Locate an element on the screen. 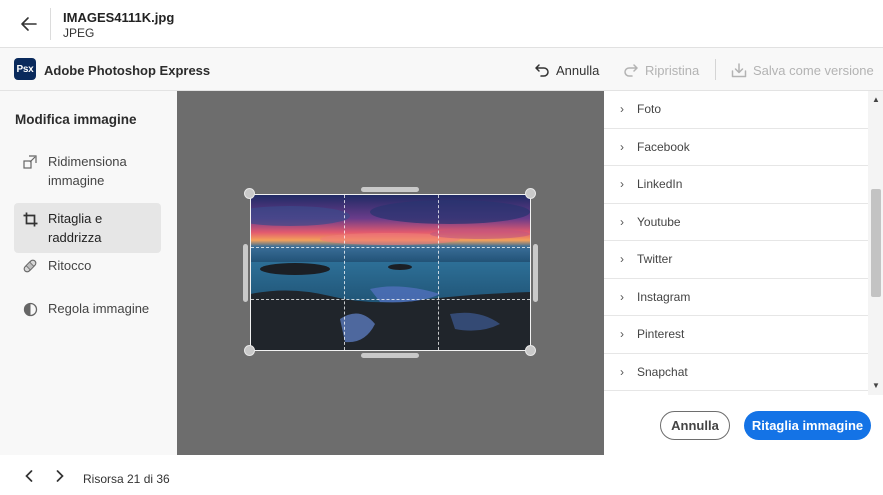 Image resolution: width=883 pixels, height=495 pixels. crop-handle-top is located at coordinates (390, 189).